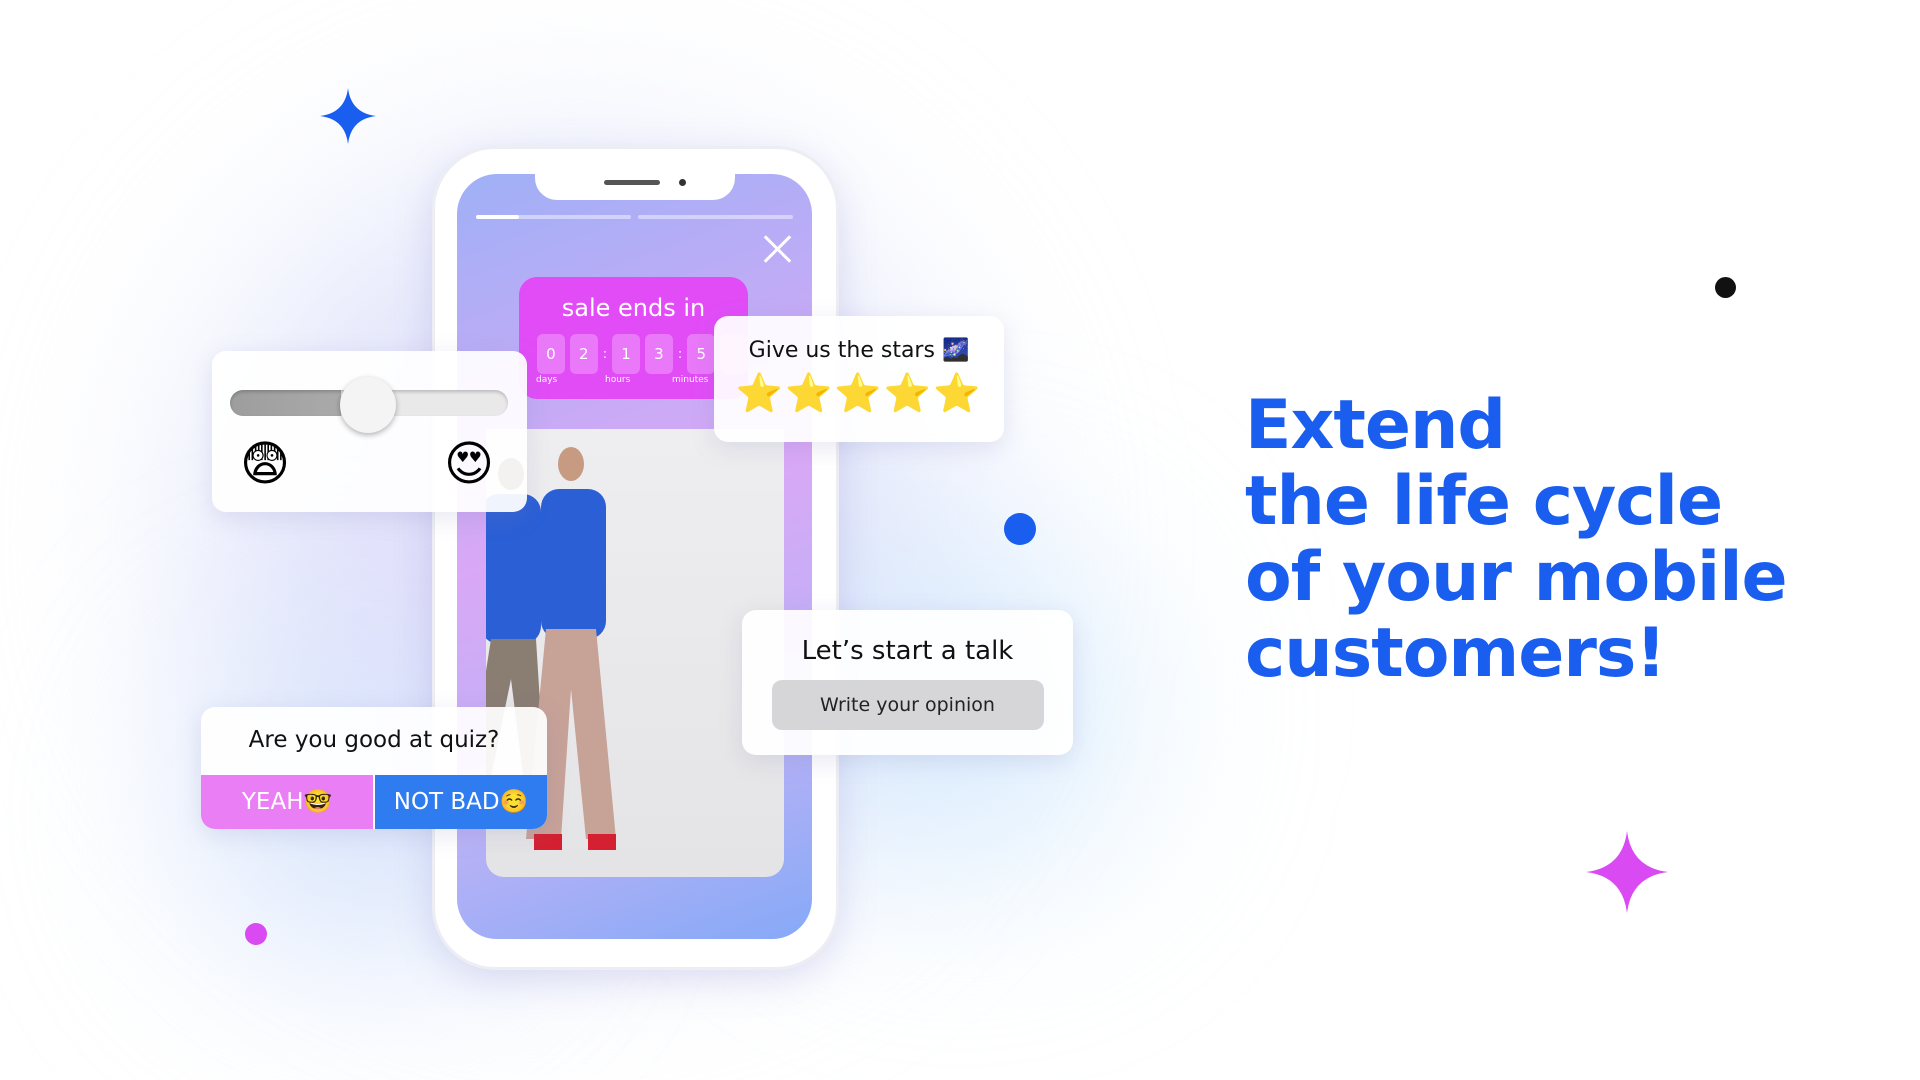 Image resolution: width=1920 pixels, height=1080 pixels. Describe the element at coordinates (632, 182) in the screenshot. I see `phone-speaker` at that location.